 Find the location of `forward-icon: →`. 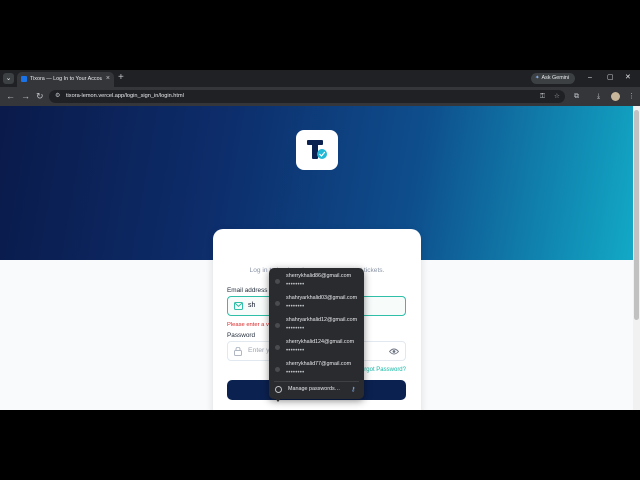

forward-icon: → is located at coordinates (25, 96).